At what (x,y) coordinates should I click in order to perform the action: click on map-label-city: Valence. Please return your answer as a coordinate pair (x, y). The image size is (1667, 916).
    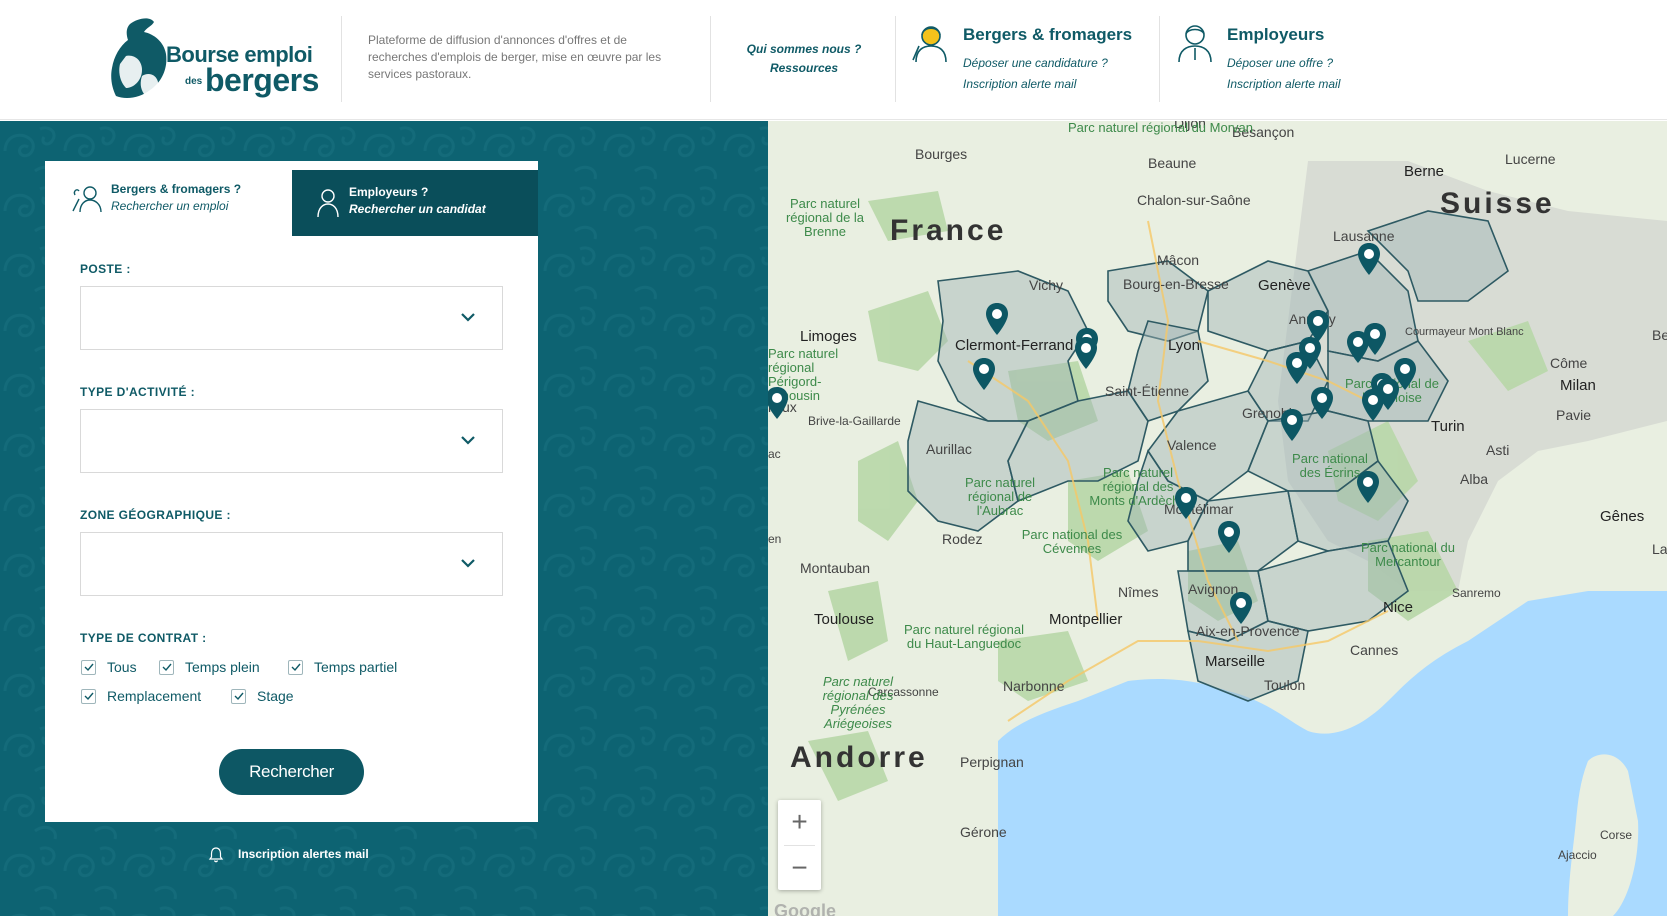
    Looking at the image, I should click on (1192, 445).